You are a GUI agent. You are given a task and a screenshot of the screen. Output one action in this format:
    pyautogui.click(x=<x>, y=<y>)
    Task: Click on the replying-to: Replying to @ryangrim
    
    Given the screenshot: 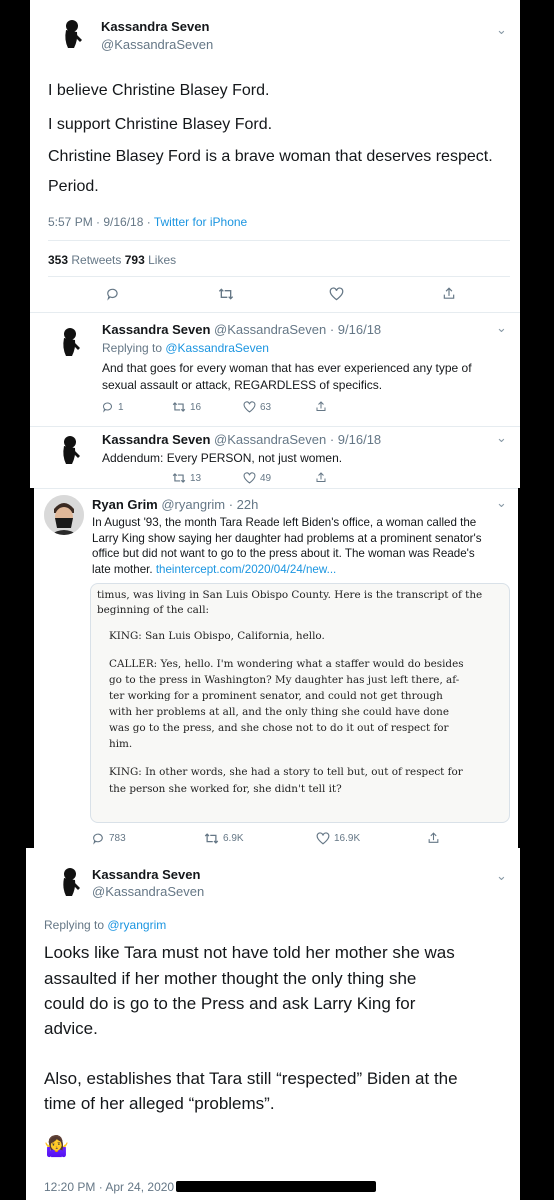 What is the action you would take?
    pyautogui.click(x=105, y=925)
    